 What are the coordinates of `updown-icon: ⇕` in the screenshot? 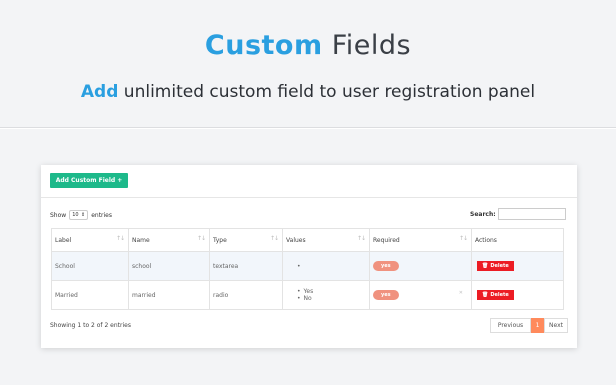 It's located at (83, 215).